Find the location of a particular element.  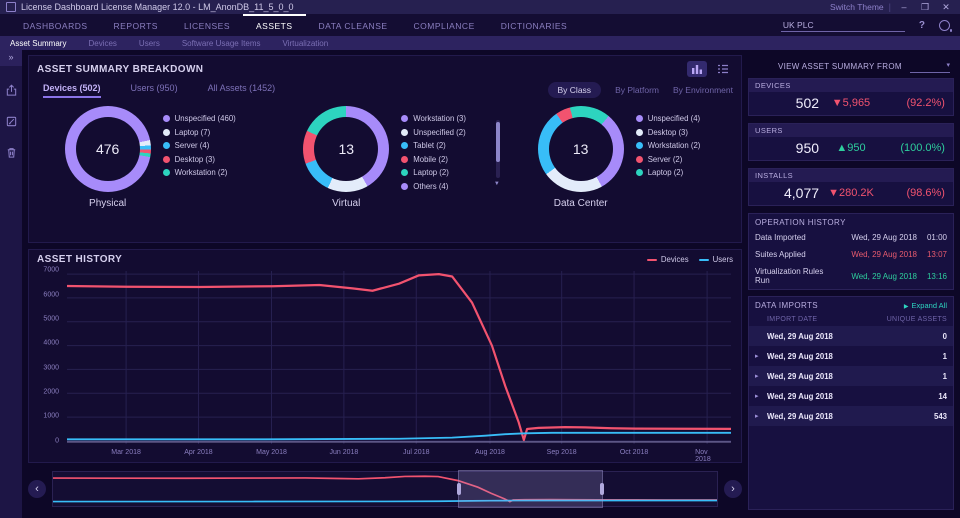

scrub-right-button: › is located at coordinates (733, 489).